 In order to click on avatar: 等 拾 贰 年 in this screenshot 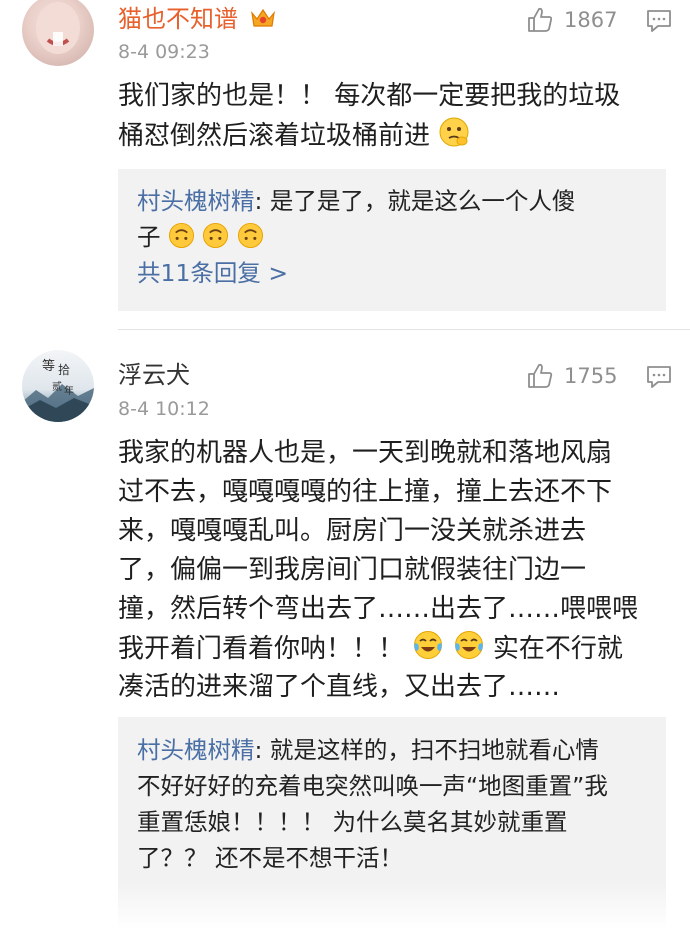, I will do `click(58, 386)`.